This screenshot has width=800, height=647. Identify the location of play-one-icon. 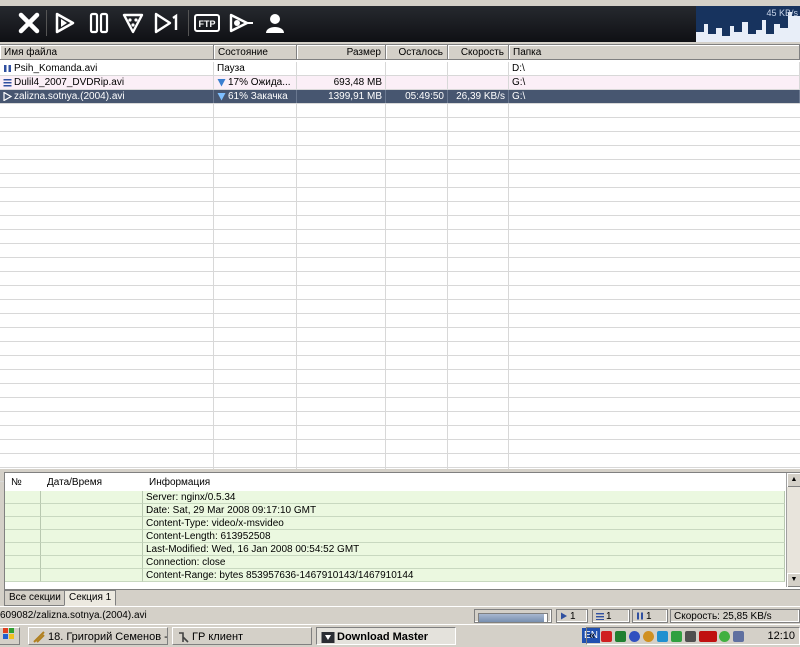
(166, 23).